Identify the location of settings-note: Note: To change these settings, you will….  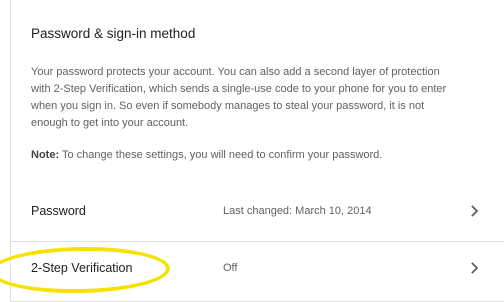
(251, 155).